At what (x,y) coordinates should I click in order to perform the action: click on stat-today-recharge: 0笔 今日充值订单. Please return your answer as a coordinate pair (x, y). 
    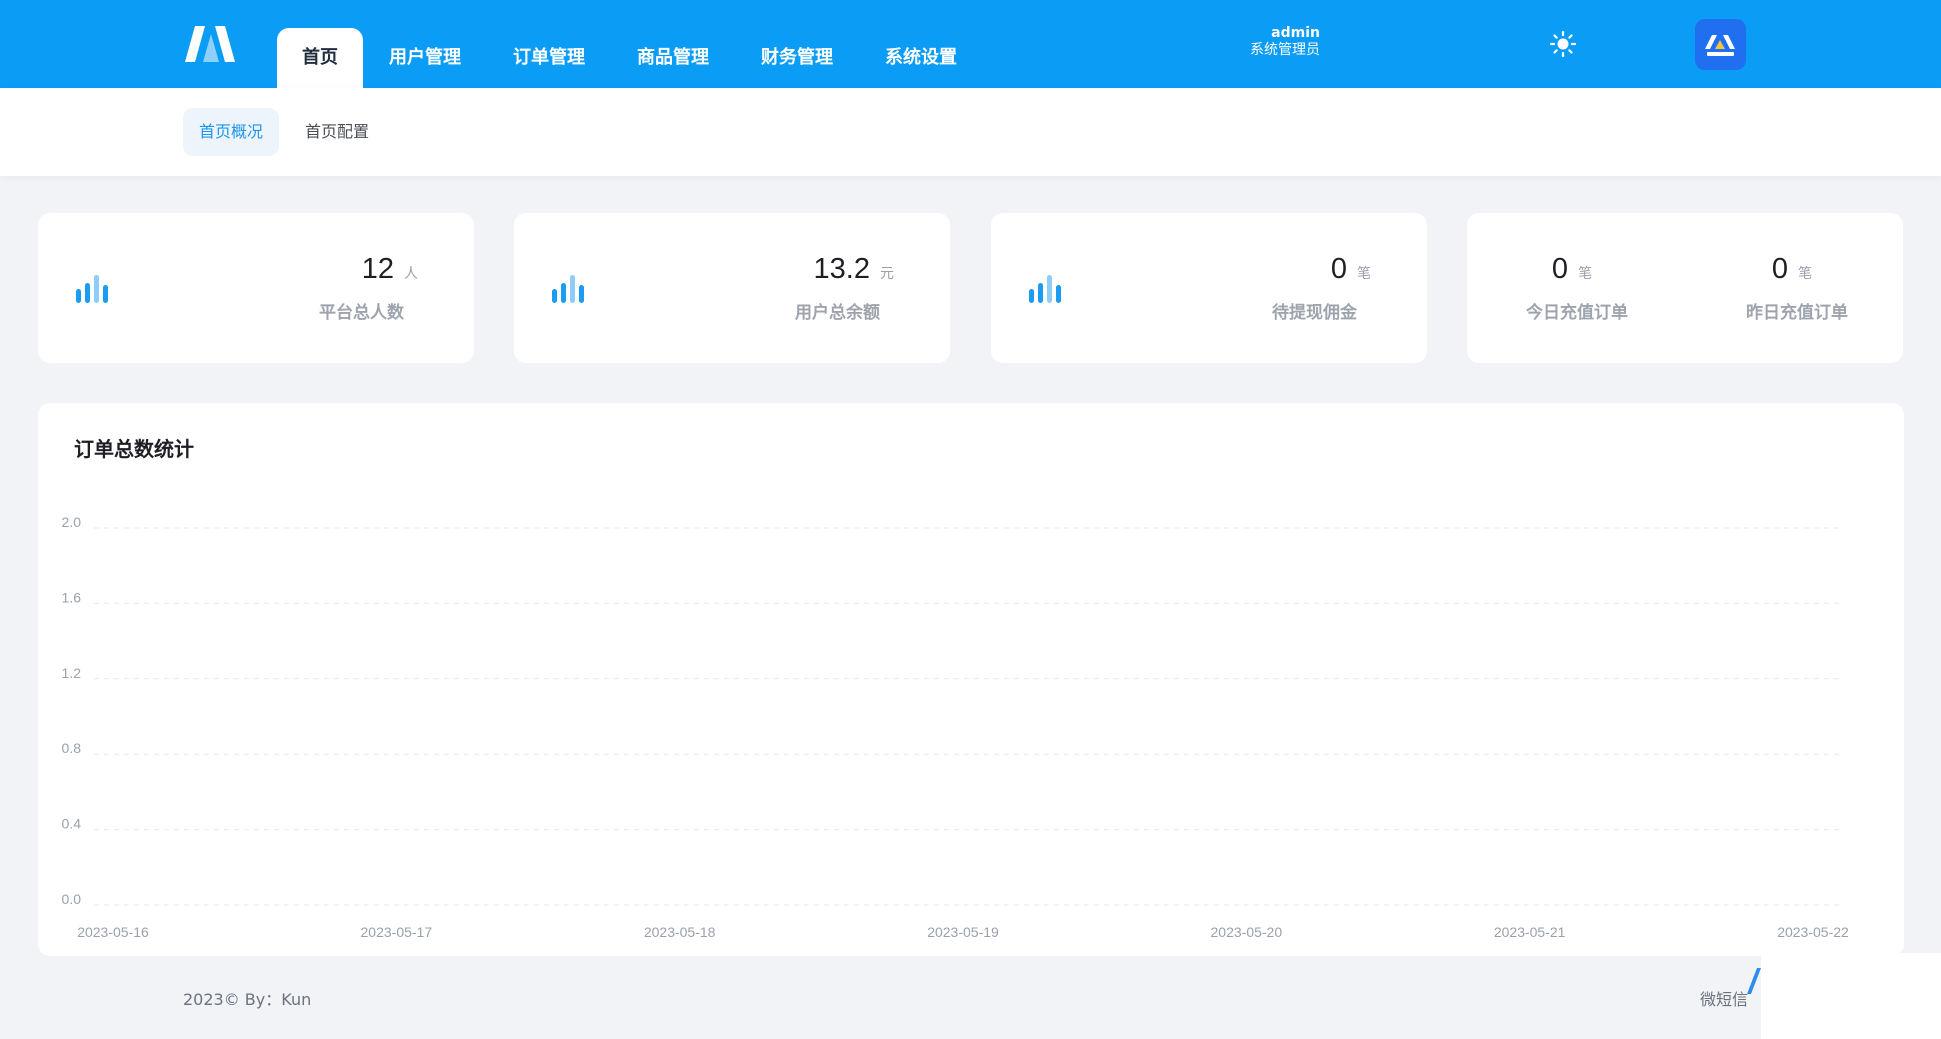
    Looking at the image, I should click on (1577, 288).